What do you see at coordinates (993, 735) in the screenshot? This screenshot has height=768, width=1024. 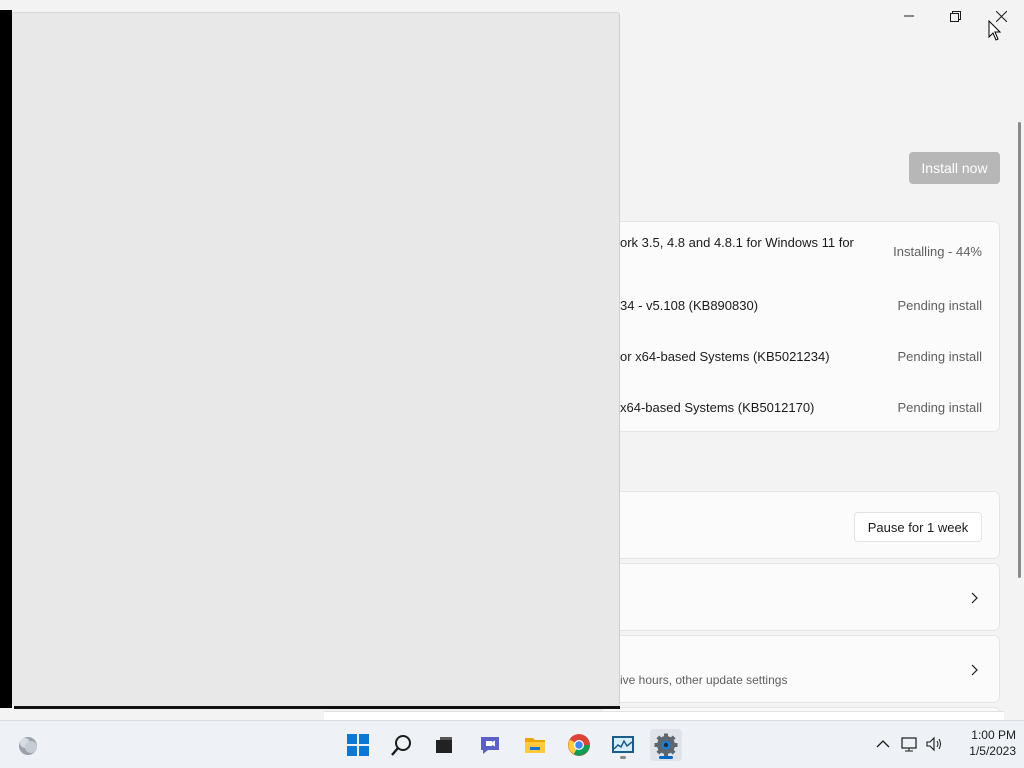 I see `clock-time: 1:00 PM` at bounding box center [993, 735].